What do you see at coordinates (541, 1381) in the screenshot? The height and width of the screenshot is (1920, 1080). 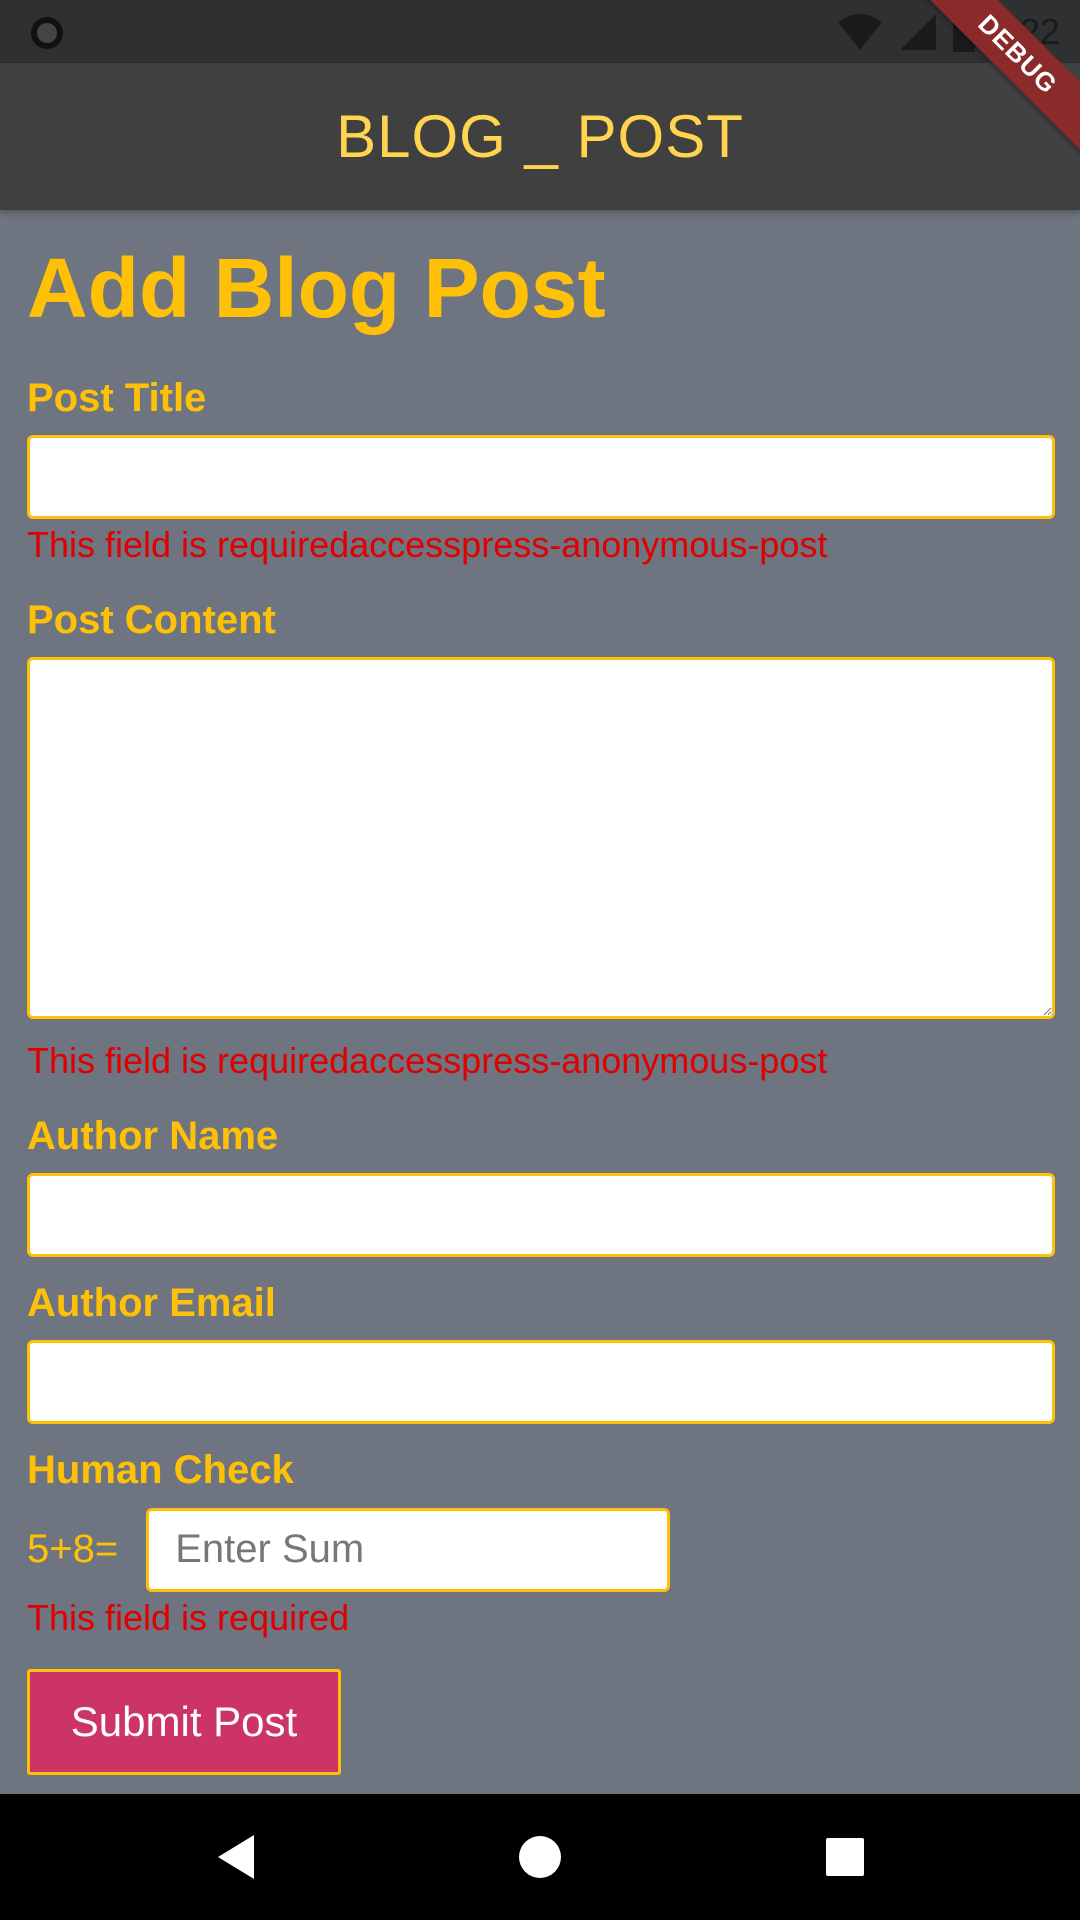 I see `author-email-input` at bounding box center [541, 1381].